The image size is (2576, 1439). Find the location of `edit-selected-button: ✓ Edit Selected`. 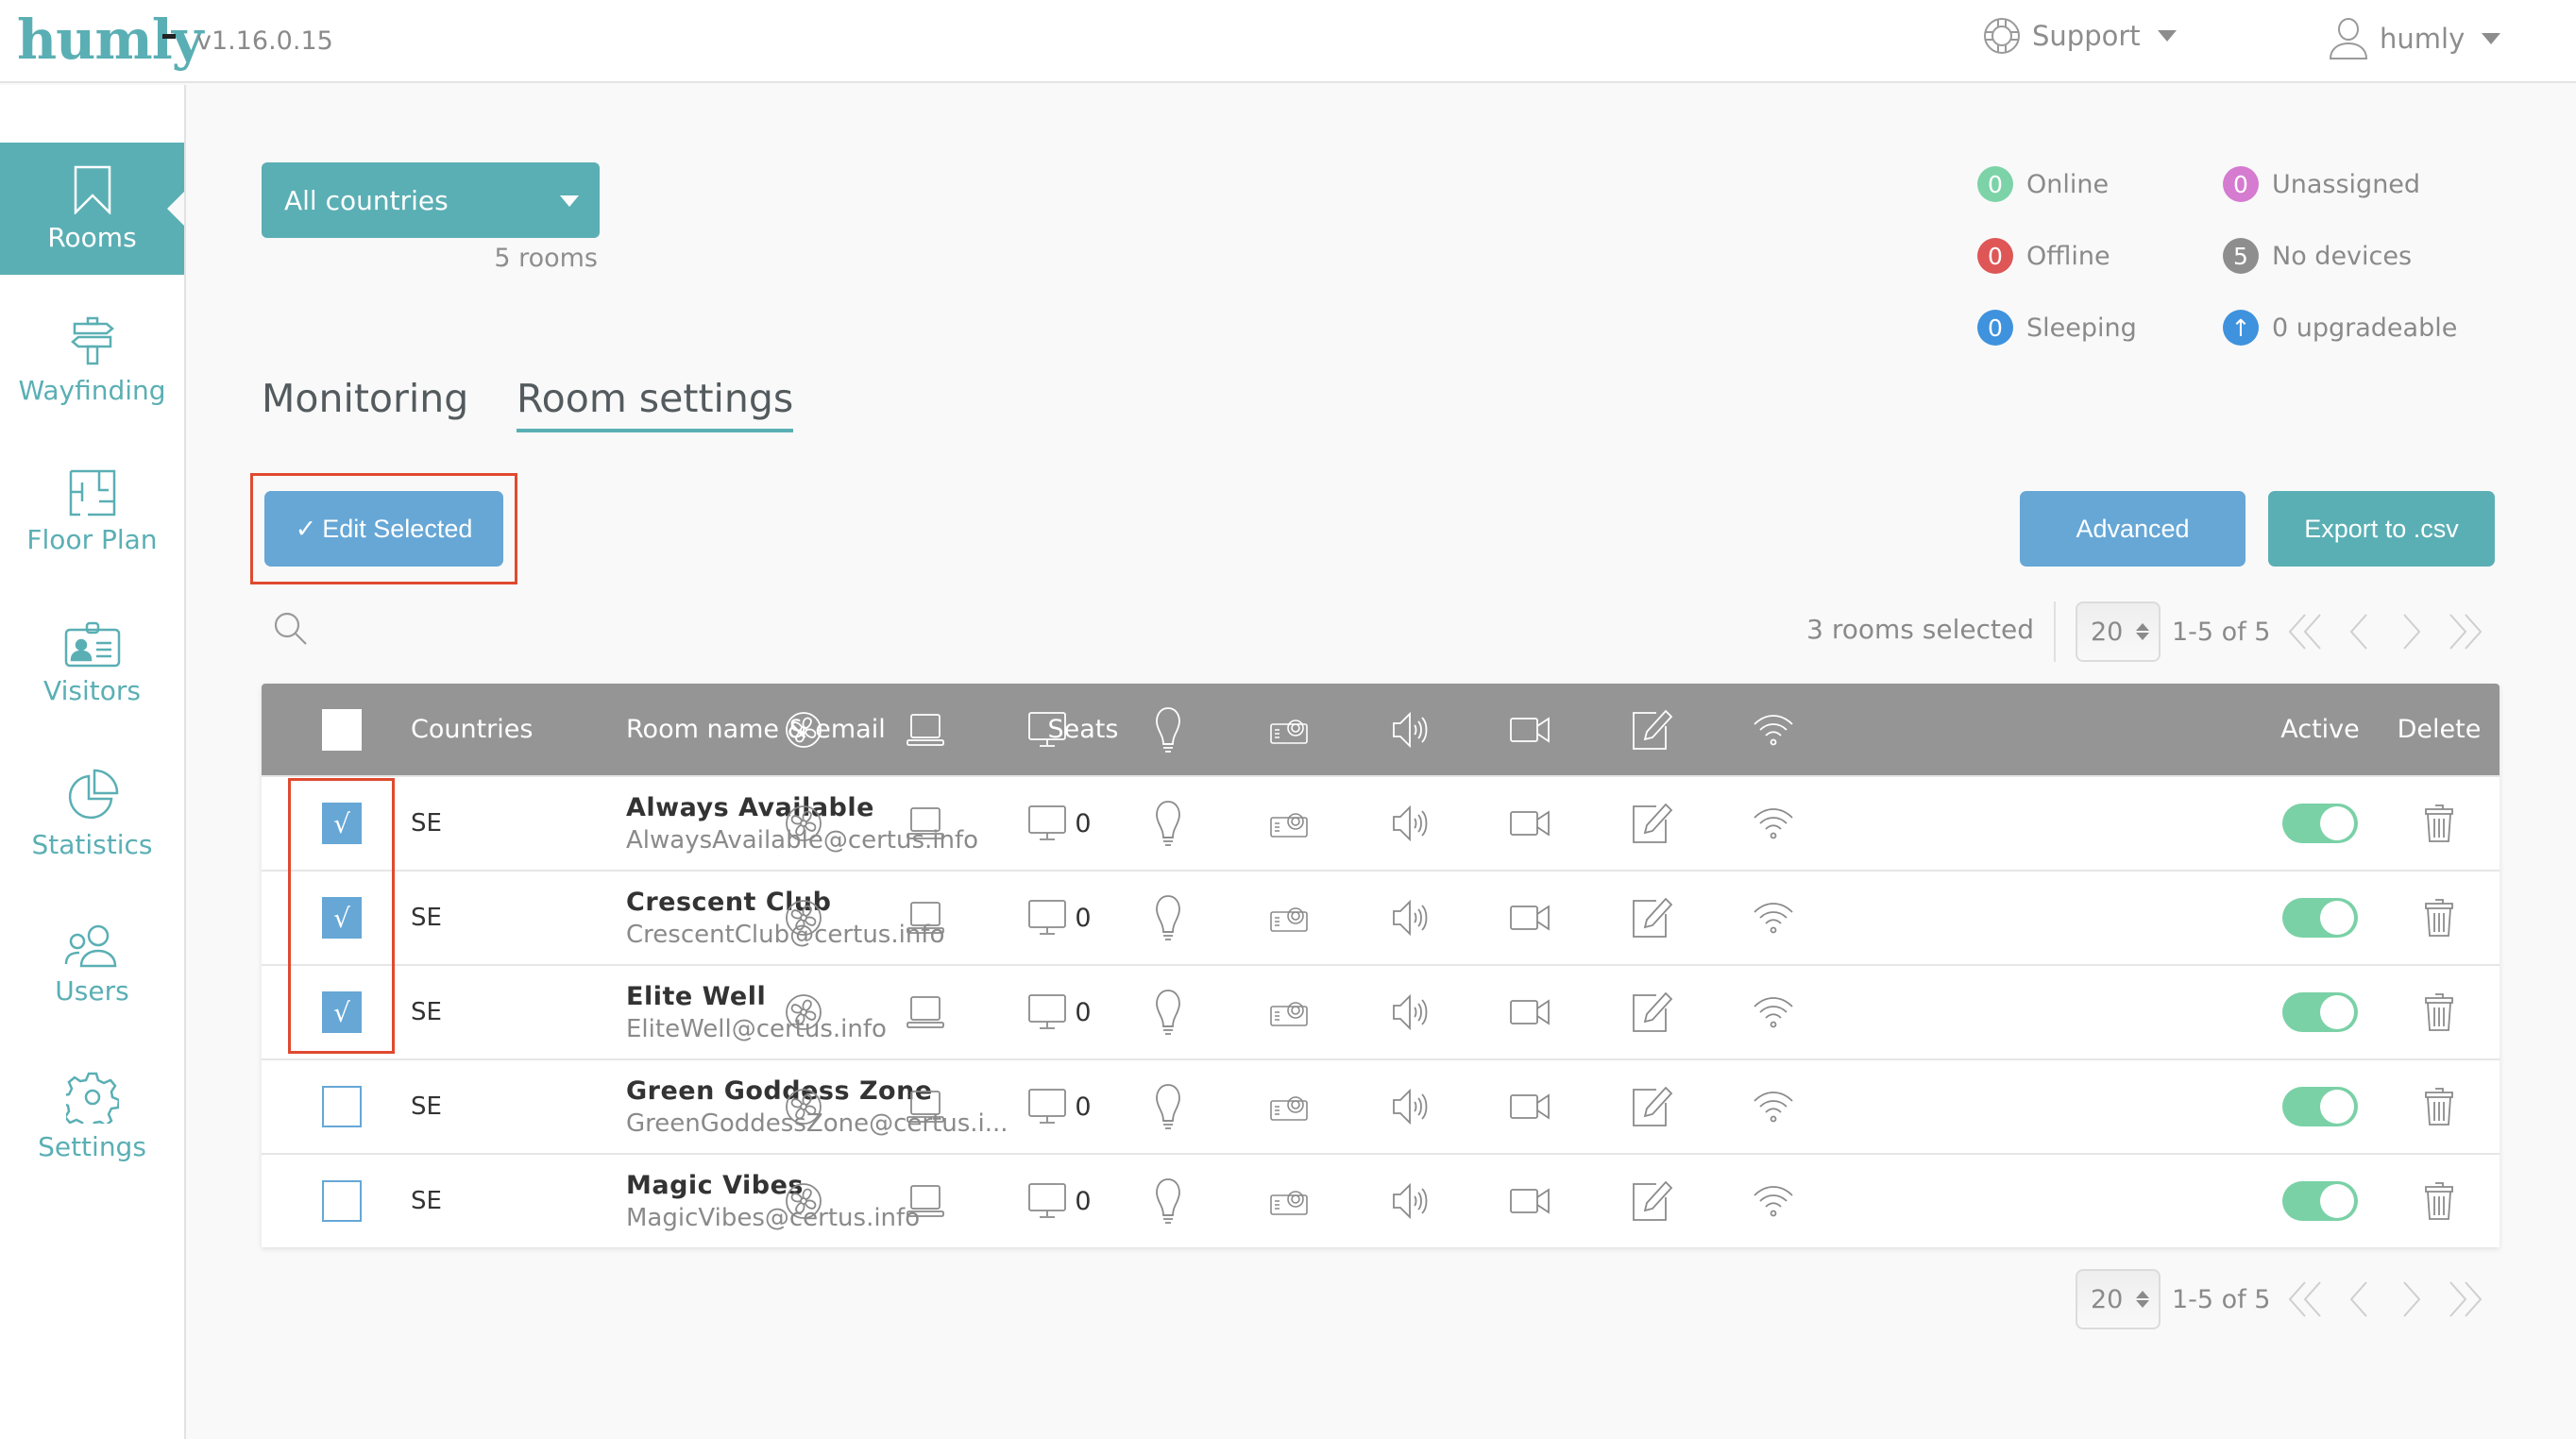

edit-selected-button: ✓ Edit Selected is located at coordinates (383, 529).